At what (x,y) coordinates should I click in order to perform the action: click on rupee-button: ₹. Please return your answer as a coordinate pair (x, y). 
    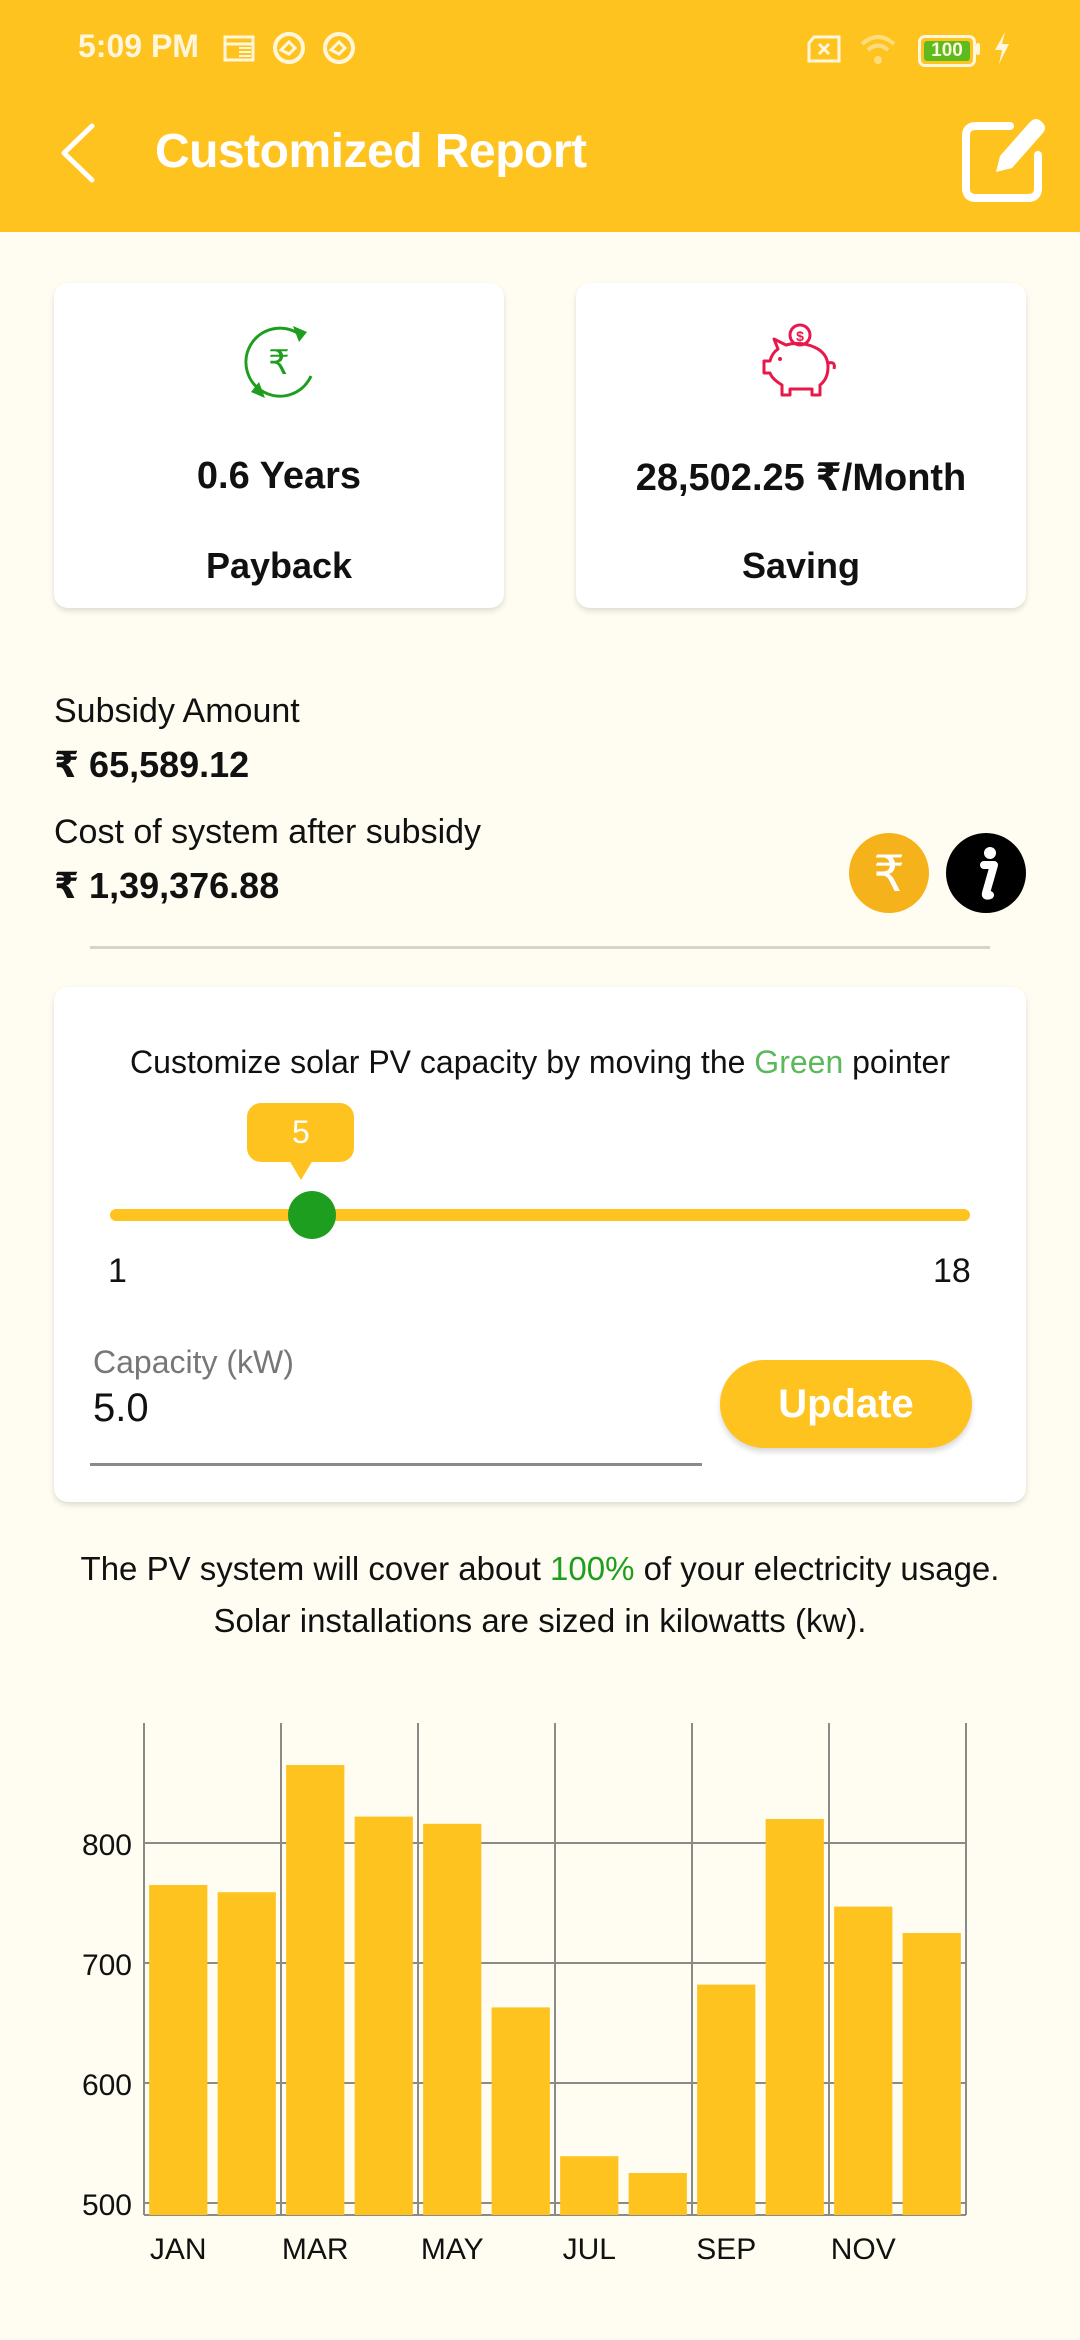
    Looking at the image, I should click on (889, 873).